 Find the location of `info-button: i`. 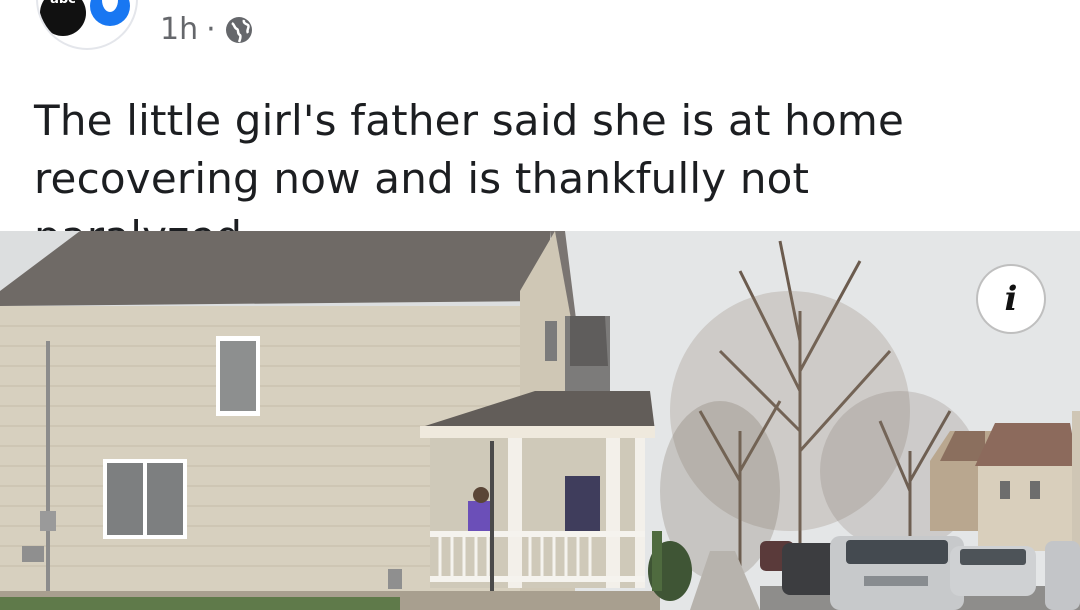

info-button: i is located at coordinates (1011, 299).